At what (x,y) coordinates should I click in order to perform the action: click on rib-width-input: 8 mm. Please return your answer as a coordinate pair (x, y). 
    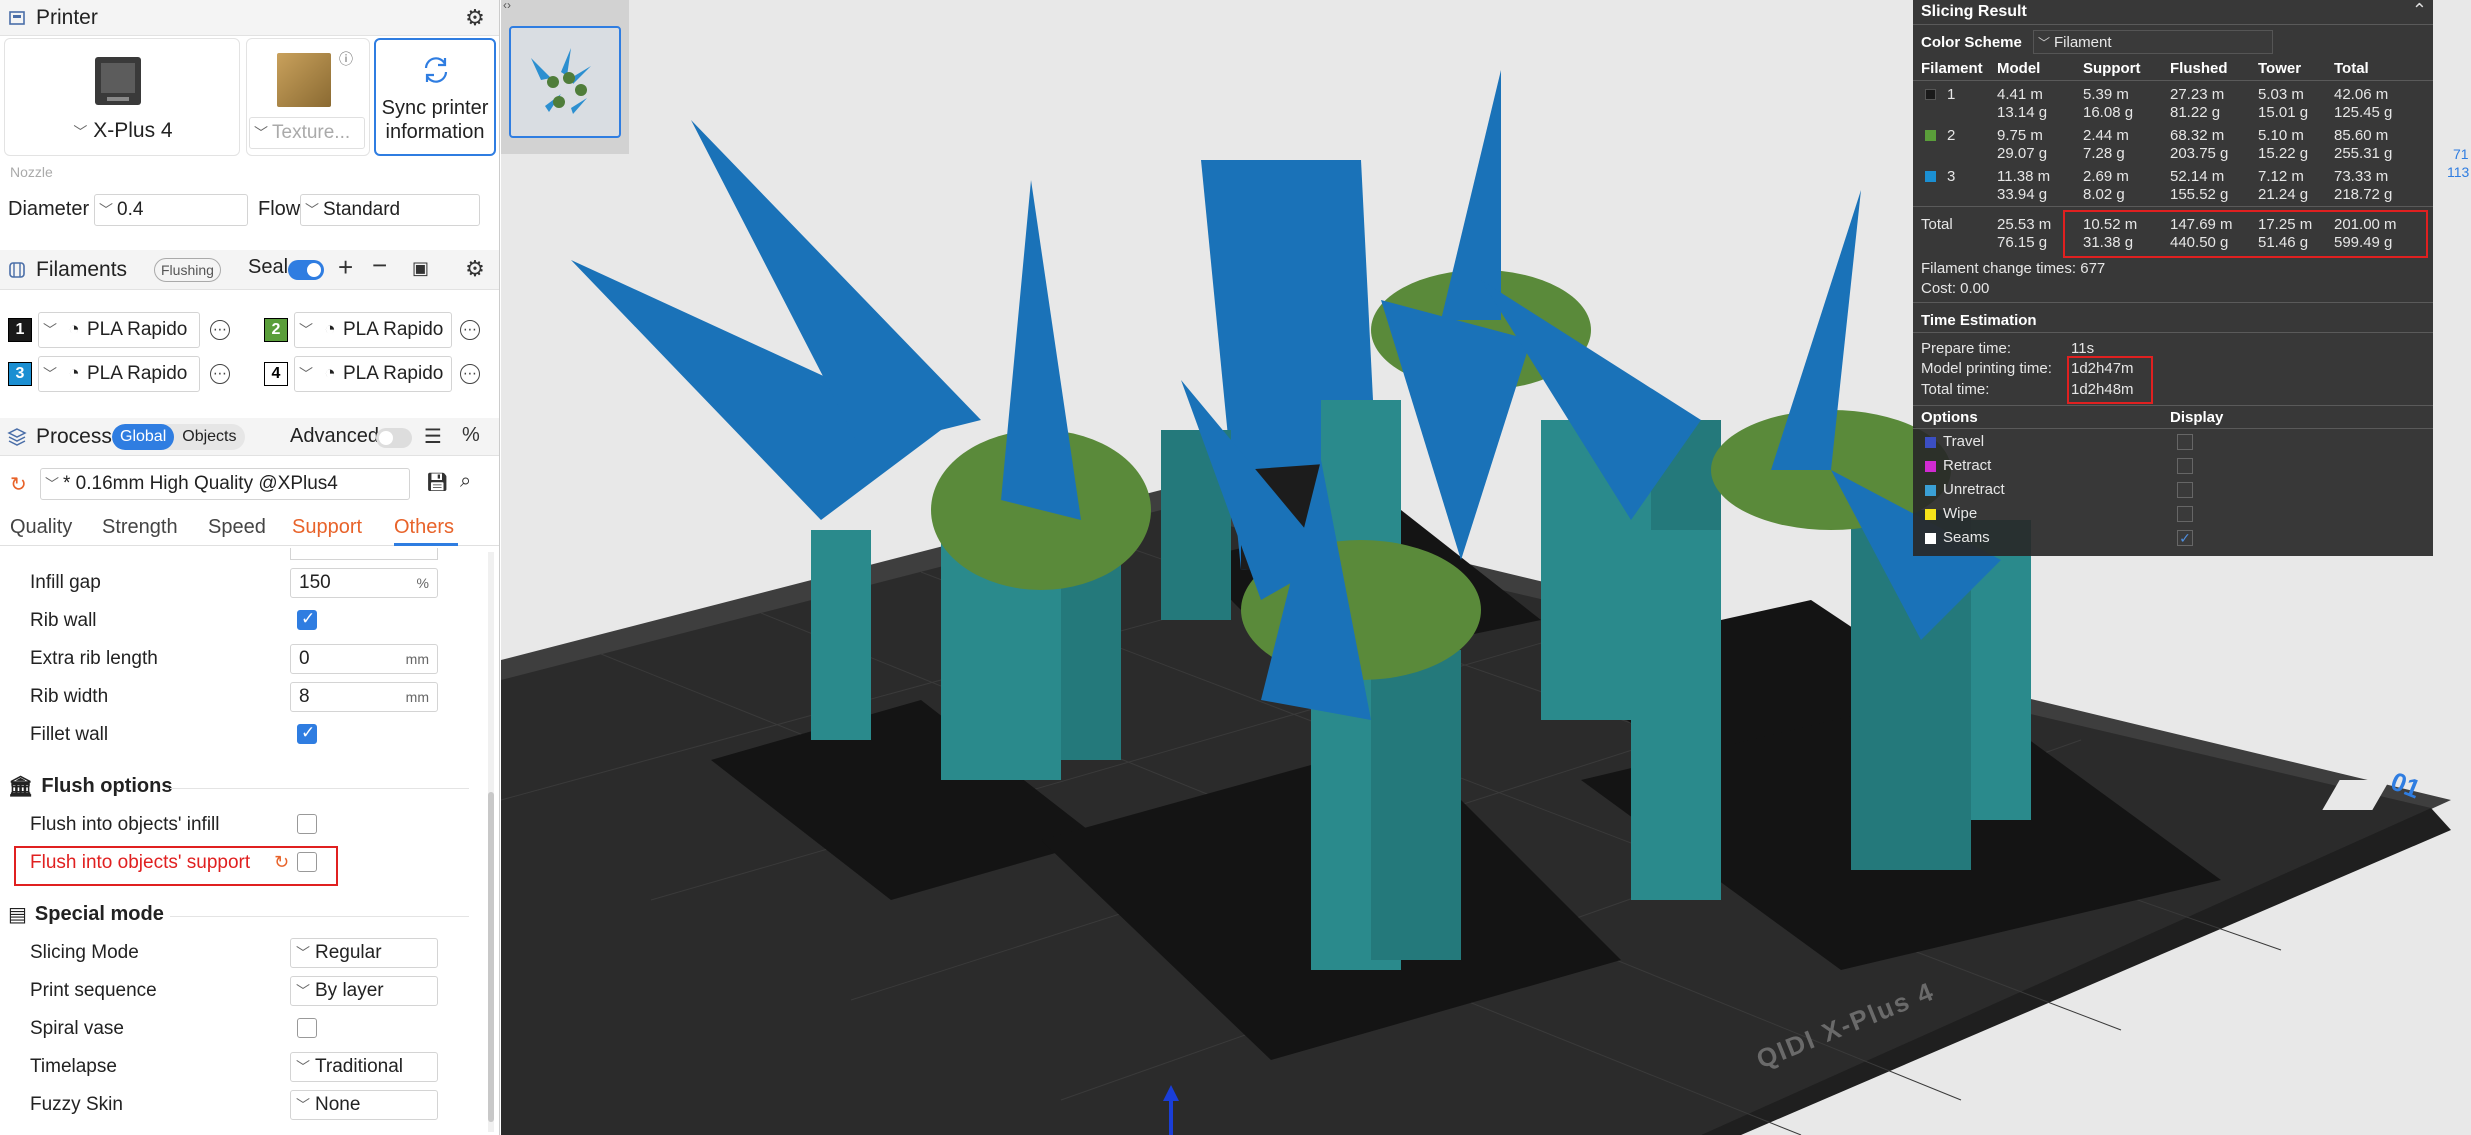
    Looking at the image, I should click on (364, 697).